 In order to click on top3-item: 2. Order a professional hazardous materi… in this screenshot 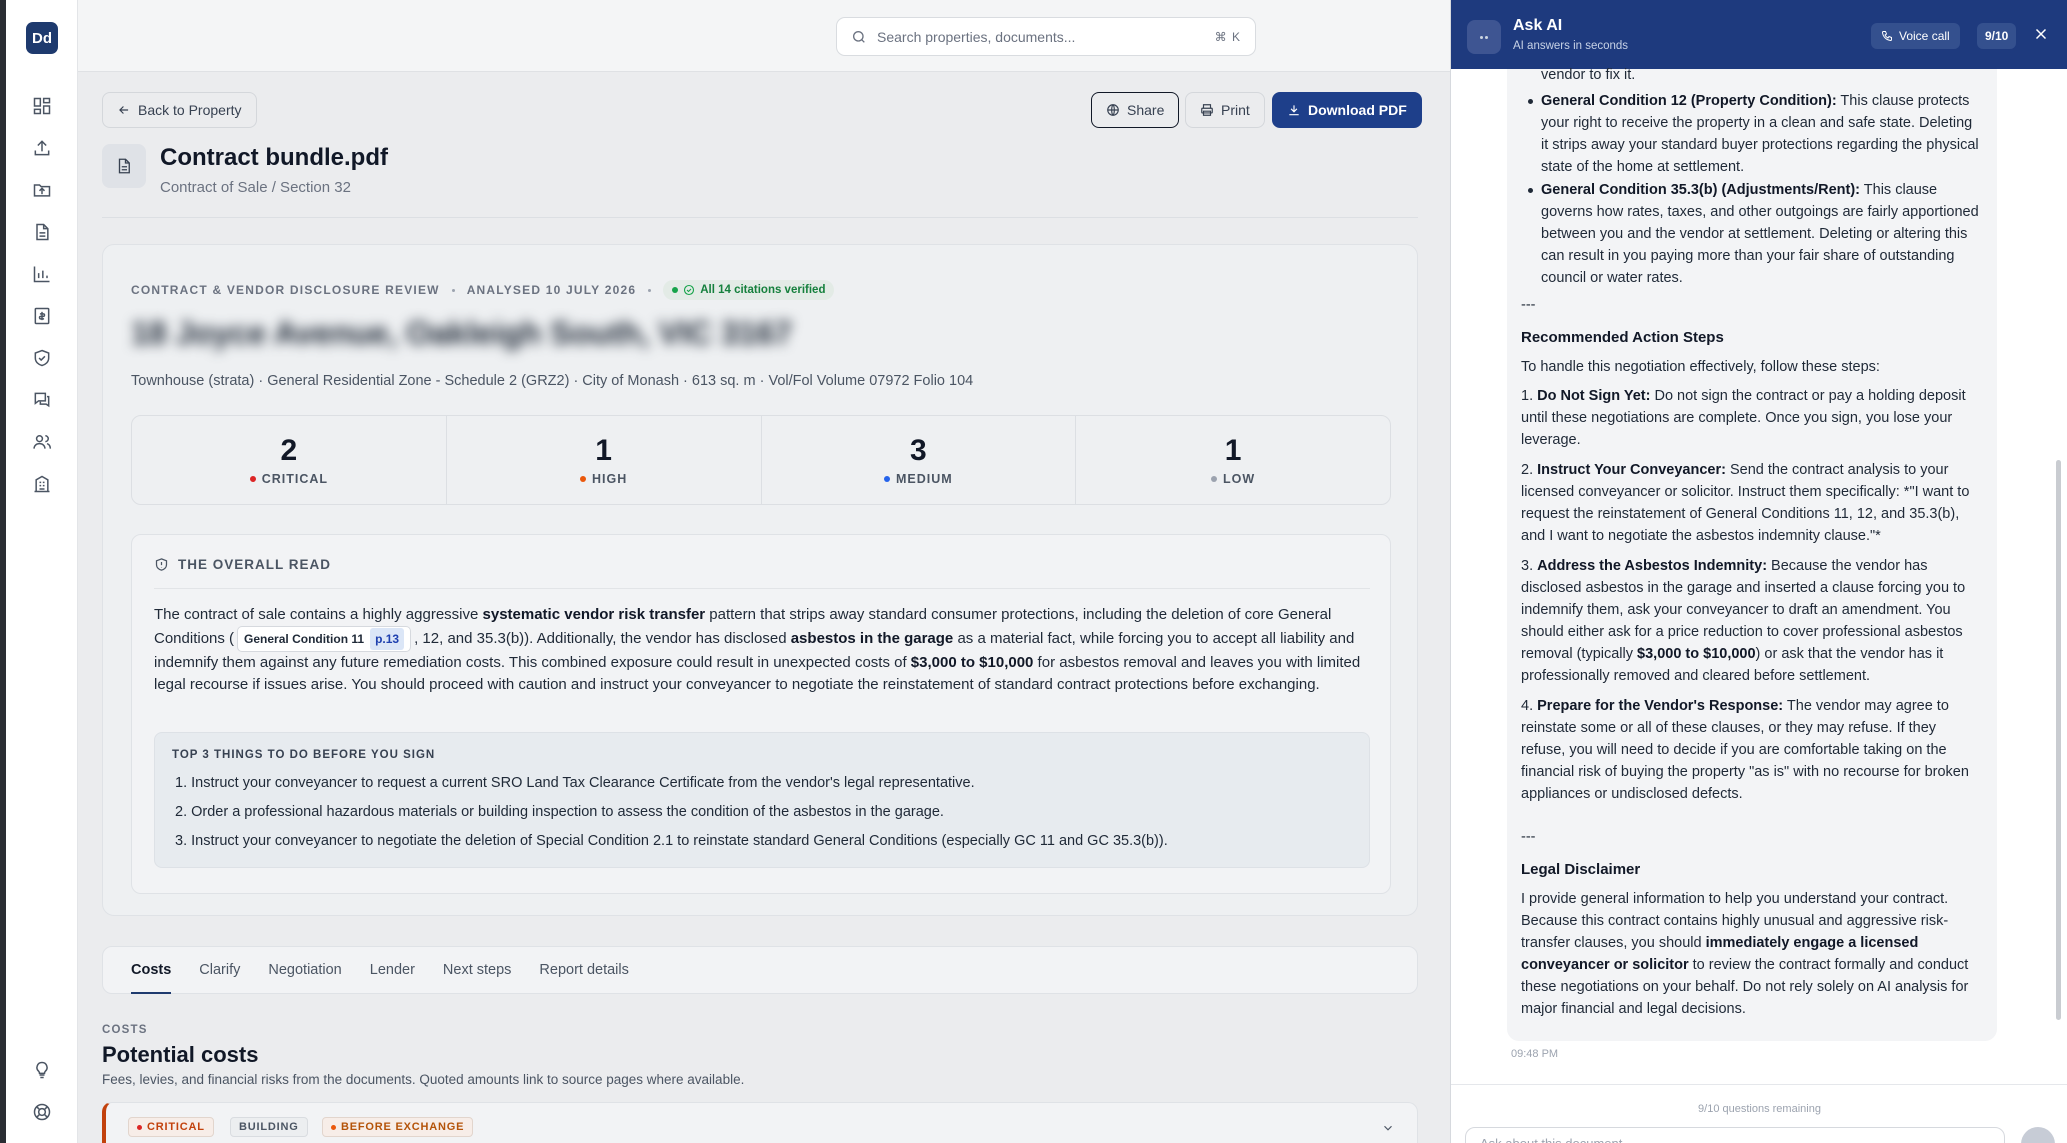, I will do `click(559, 812)`.